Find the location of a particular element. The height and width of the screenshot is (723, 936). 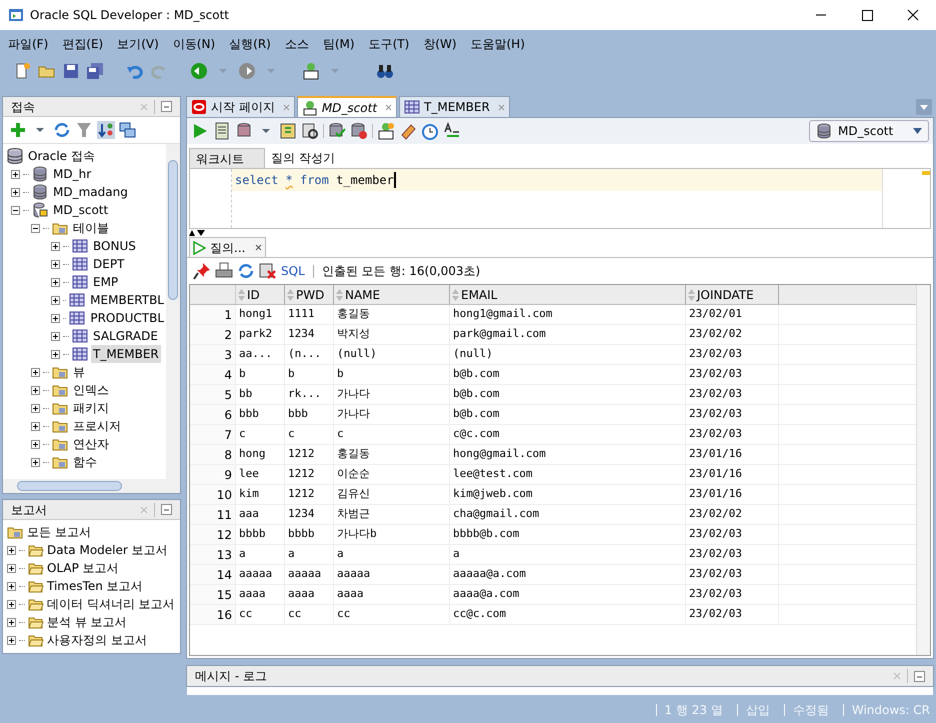

tree-item: TimesTen 보고서 is located at coordinates (95, 586).